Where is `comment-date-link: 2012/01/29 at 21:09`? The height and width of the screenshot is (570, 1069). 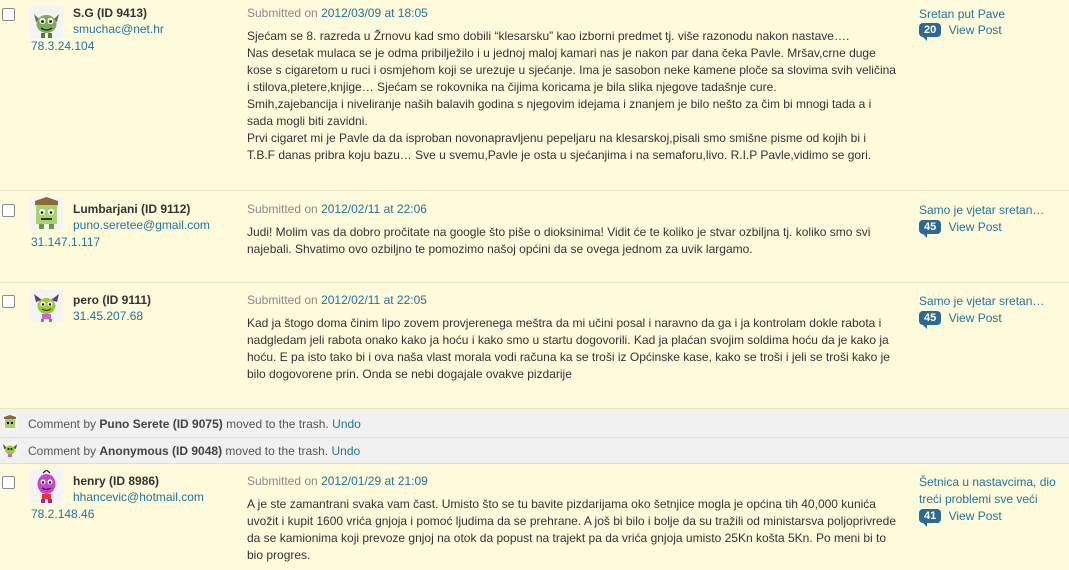
comment-date-link: 2012/01/29 at 21:09 is located at coordinates (374, 481).